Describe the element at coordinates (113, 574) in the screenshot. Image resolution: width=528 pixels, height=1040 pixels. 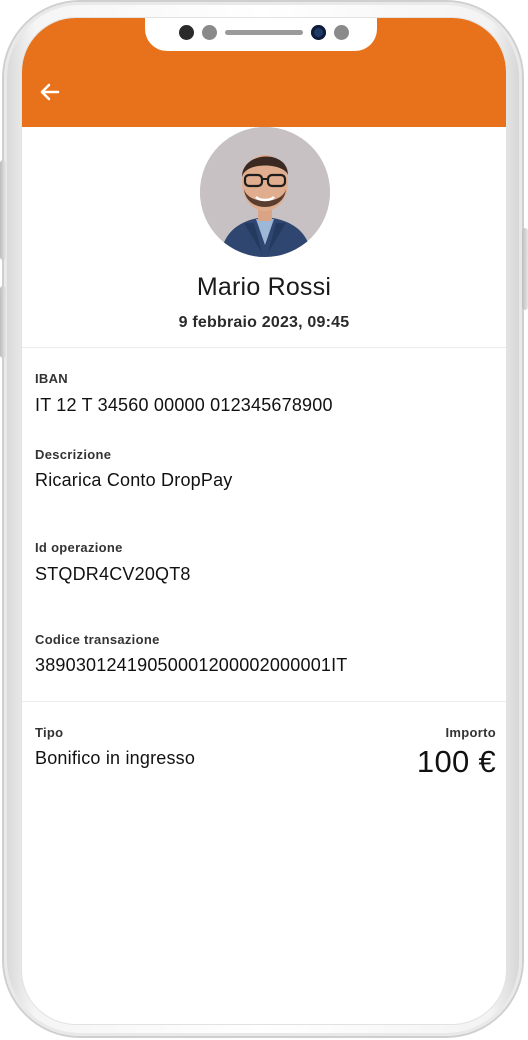
I see `operation-id-value: STQDR4CV20QT8` at that location.